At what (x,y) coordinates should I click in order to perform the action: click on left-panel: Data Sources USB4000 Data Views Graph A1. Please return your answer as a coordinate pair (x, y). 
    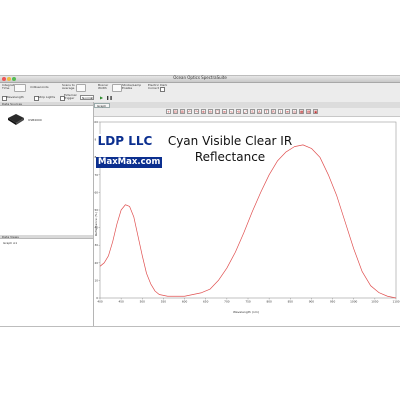
    Looking at the image, I should click on (47, 214).